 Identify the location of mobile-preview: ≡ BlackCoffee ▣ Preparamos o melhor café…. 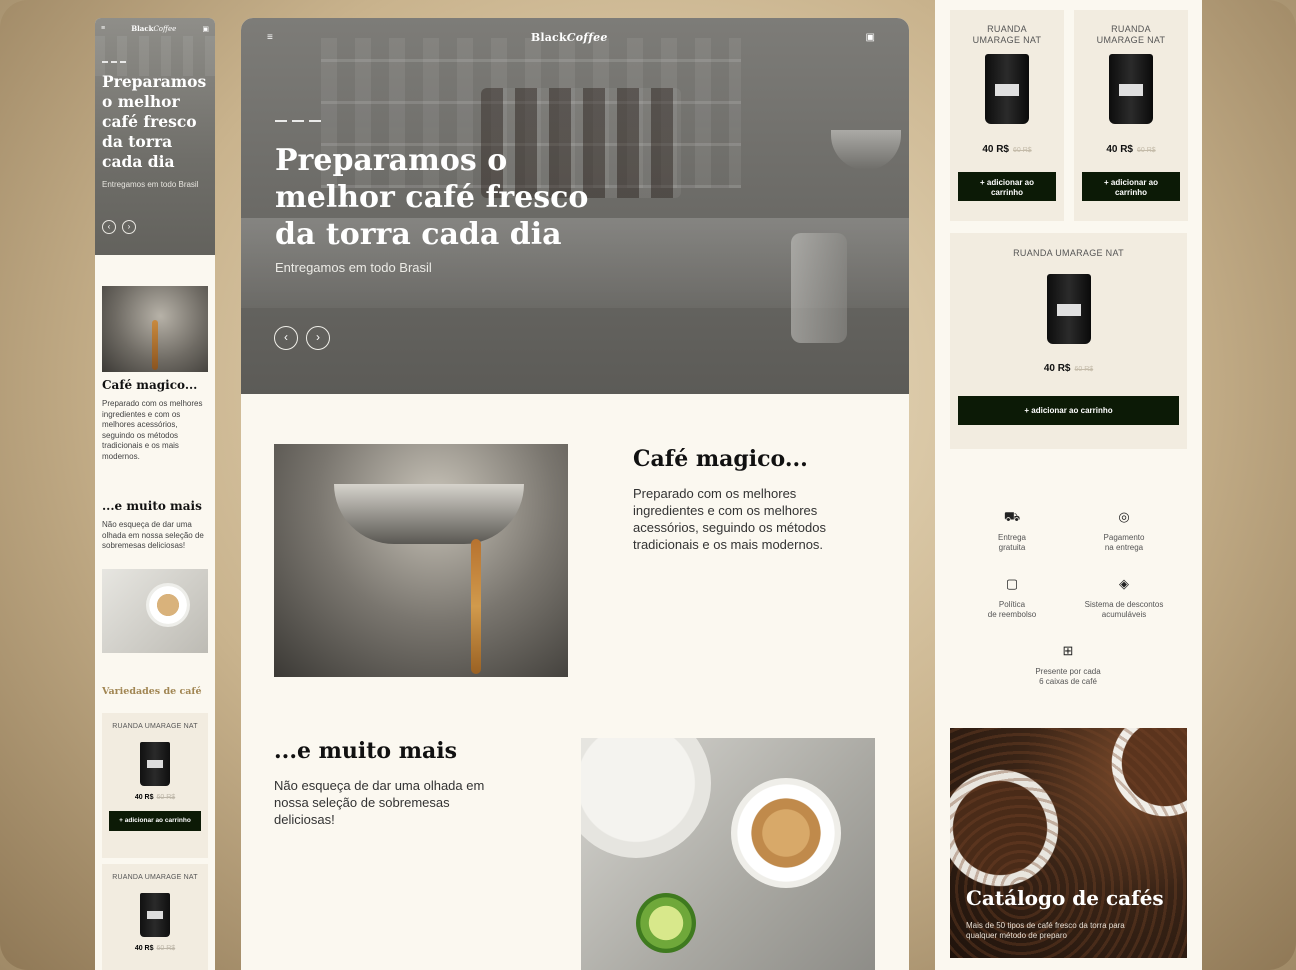
(155, 494).